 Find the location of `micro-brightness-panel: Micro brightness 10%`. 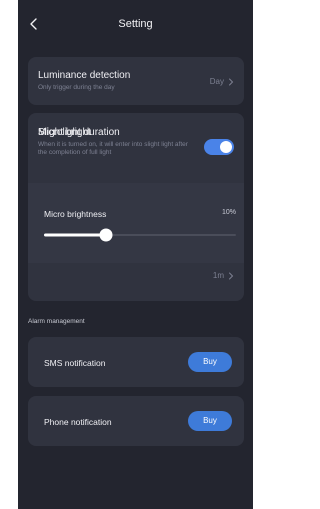

micro-brightness-panel: Micro brightness 10% is located at coordinates (136, 223).